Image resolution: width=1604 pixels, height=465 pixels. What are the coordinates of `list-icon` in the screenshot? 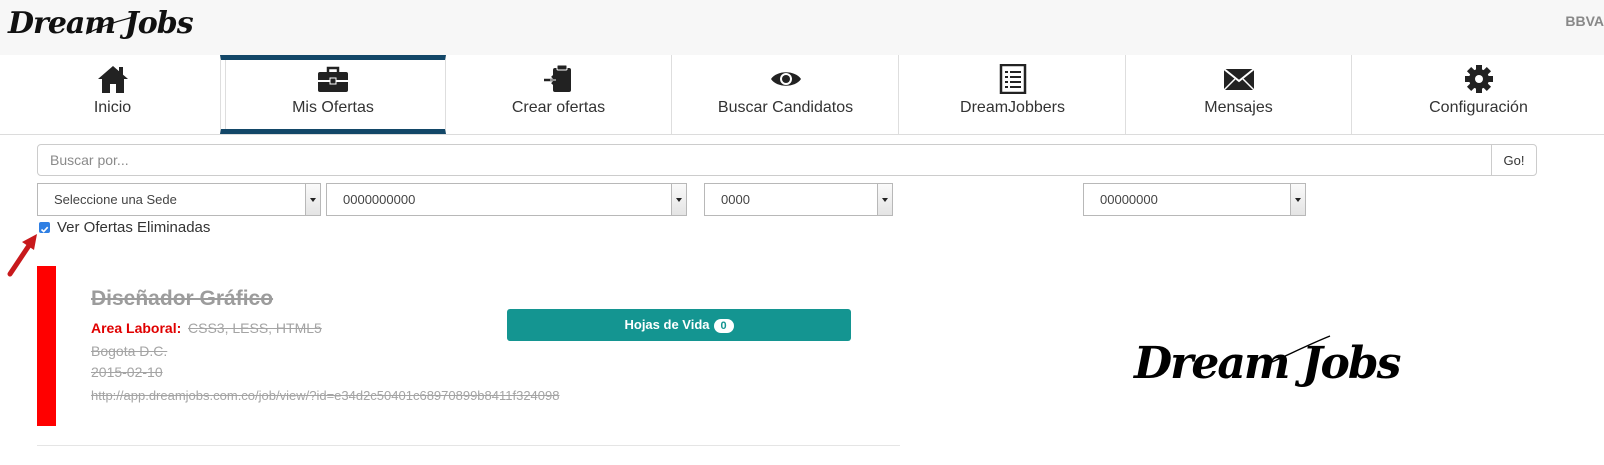 It's located at (1012, 79).